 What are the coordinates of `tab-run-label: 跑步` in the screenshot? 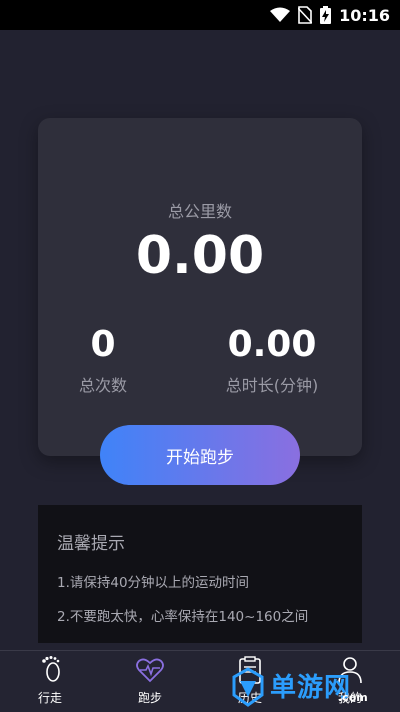 It's located at (149, 698).